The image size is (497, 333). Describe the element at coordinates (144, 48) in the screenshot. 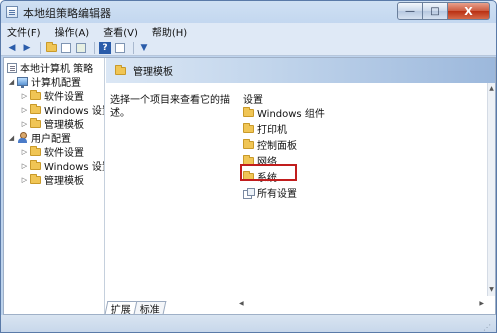

I see `filter-icon: ▼` at that location.